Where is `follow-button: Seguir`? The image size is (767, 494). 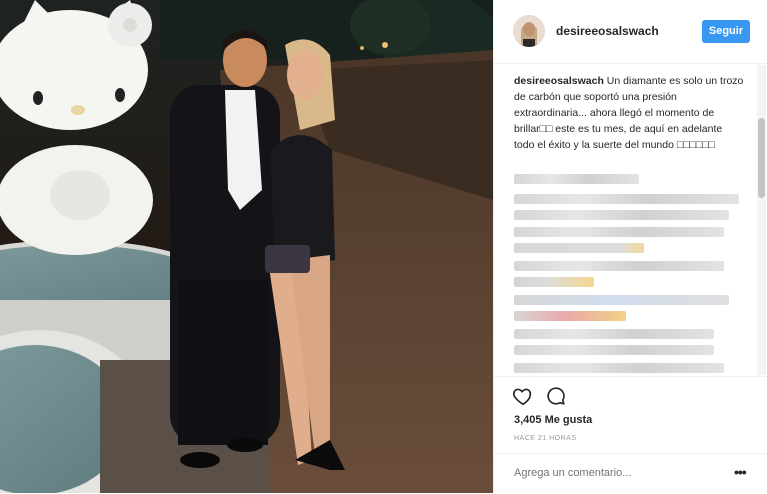
follow-button: Seguir is located at coordinates (726, 31).